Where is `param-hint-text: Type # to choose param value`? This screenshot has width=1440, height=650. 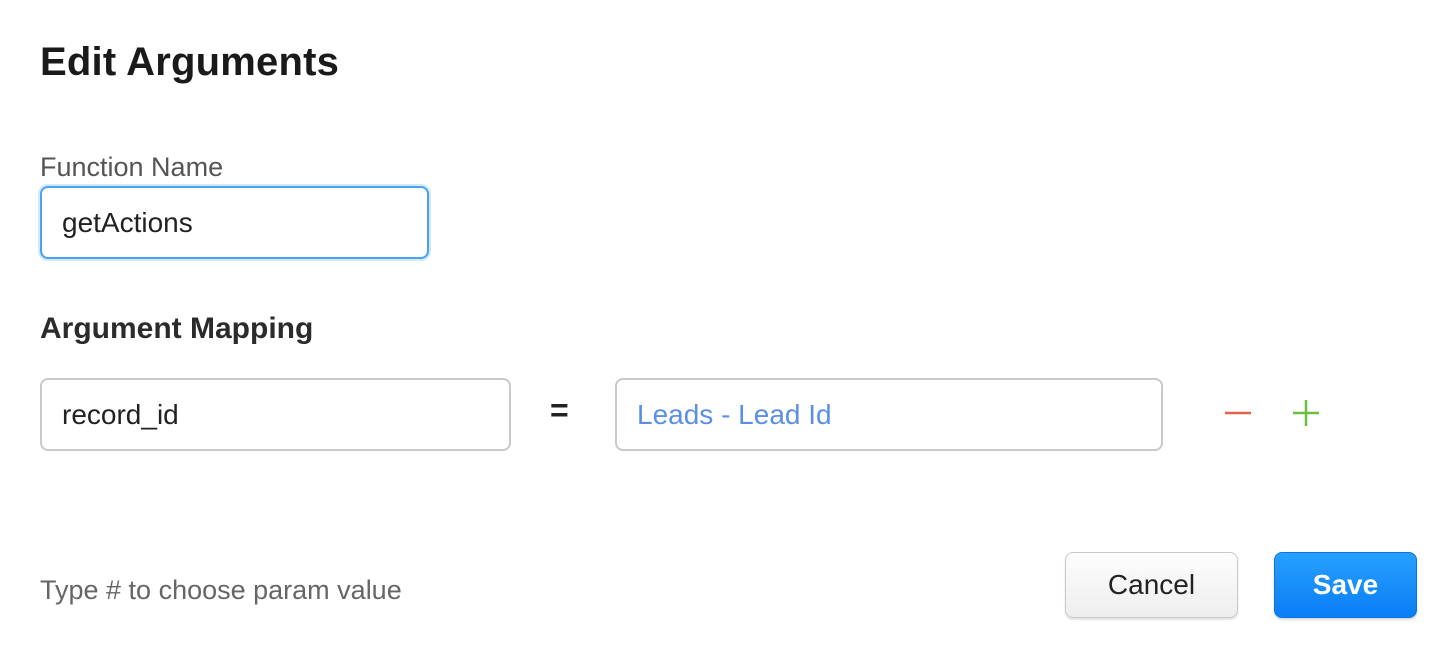
param-hint-text: Type # to choose param value is located at coordinates (221, 590).